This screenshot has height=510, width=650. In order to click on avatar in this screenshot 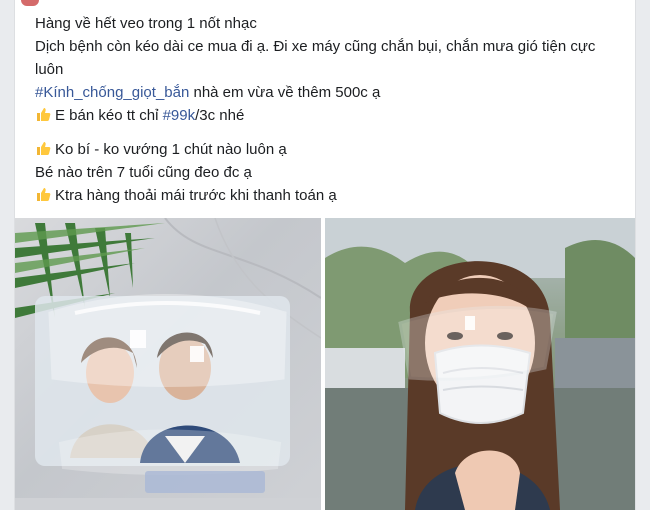, I will do `click(30, 3)`.